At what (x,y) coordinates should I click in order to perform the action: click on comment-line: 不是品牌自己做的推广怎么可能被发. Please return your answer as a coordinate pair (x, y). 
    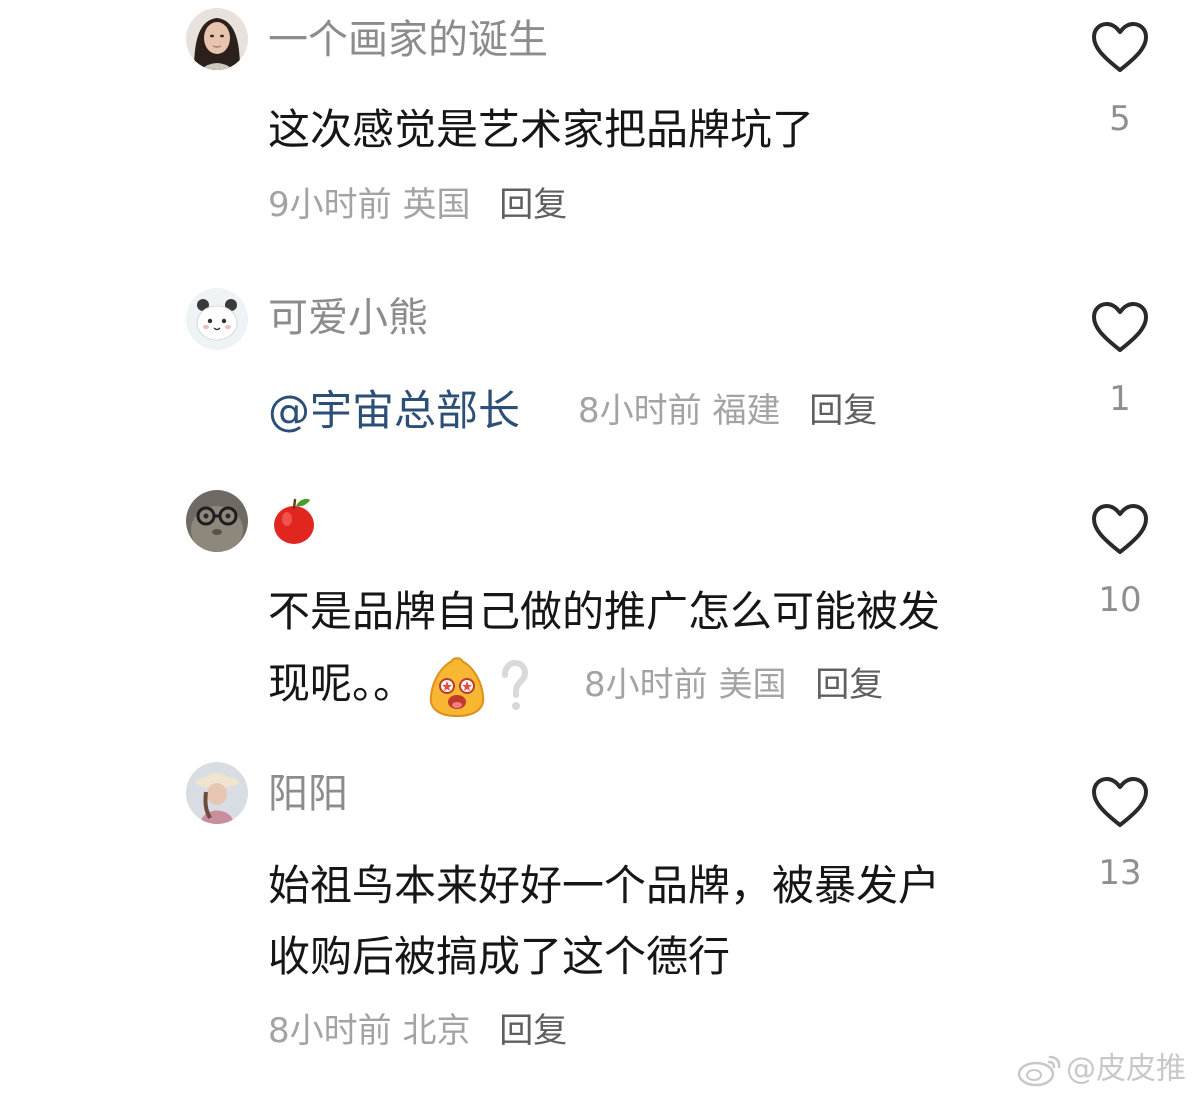
    Looking at the image, I should click on (604, 611).